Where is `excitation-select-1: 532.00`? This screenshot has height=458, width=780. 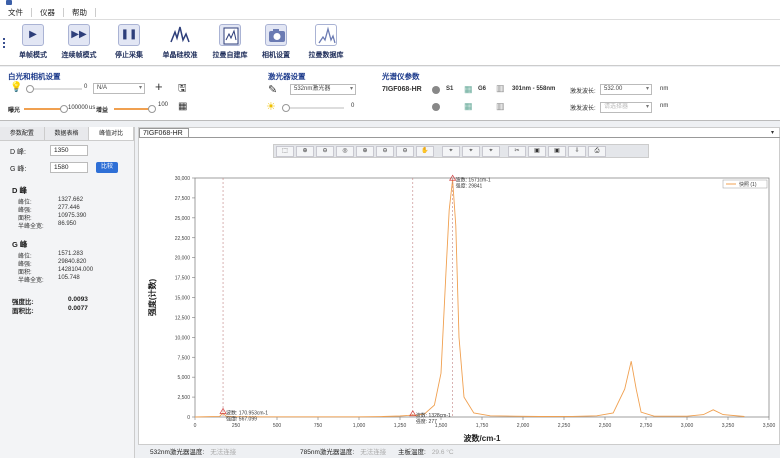
excitation-select-1: 532.00 is located at coordinates (626, 89).